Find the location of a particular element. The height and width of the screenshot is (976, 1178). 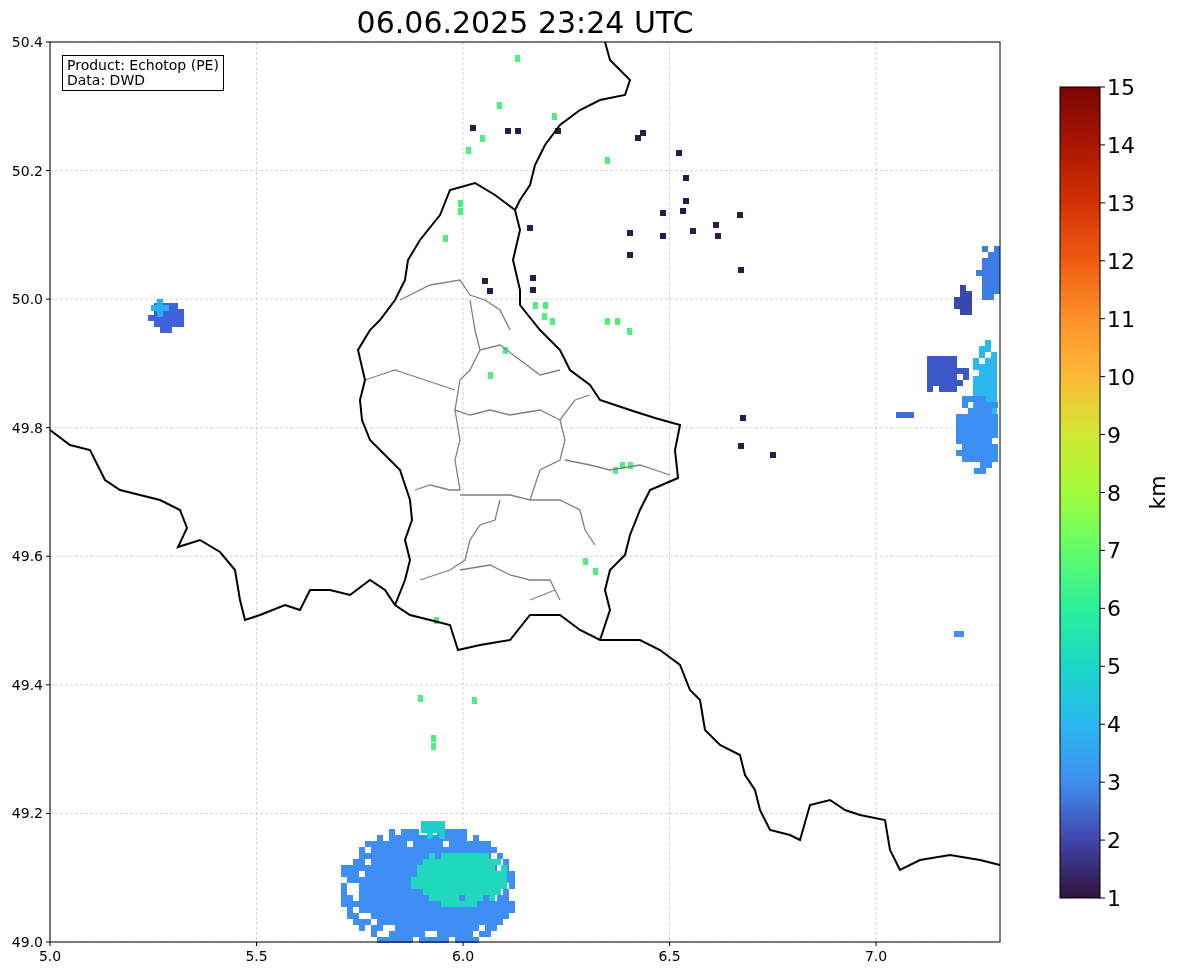

x-tick-label: 7.0 is located at coordinates (876, 956).